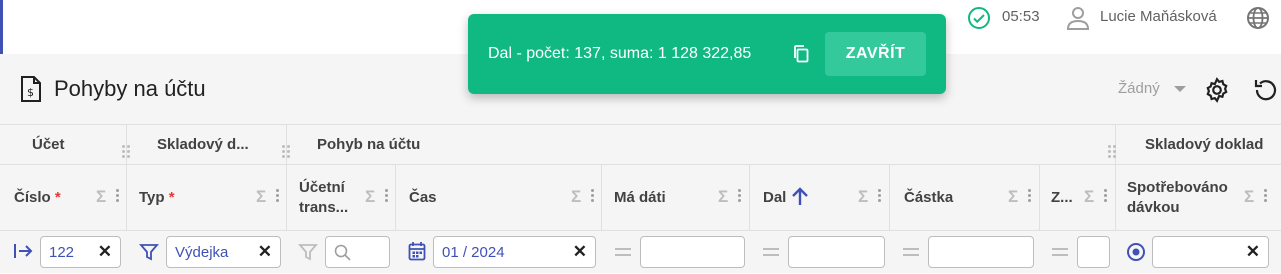 The image size is (1281, 274). Describe the element at coordinates (981, 252) in the screenshot. I see `castka-filter-input` at that location.